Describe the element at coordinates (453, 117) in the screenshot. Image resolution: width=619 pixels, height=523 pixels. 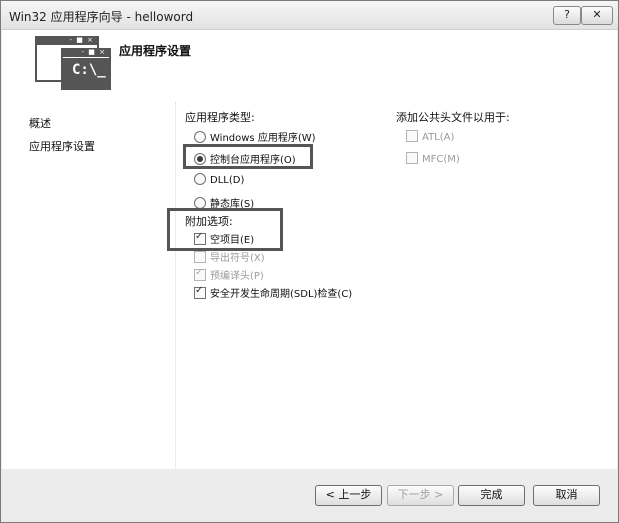
I see `common-headers-label: 添加公共头文件以用于:` at that location.